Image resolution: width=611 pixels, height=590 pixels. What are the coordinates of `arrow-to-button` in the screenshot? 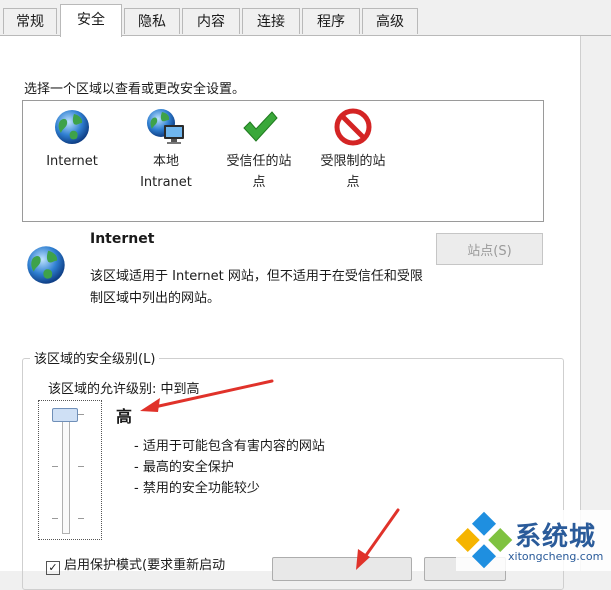 It's located at (378, 539).